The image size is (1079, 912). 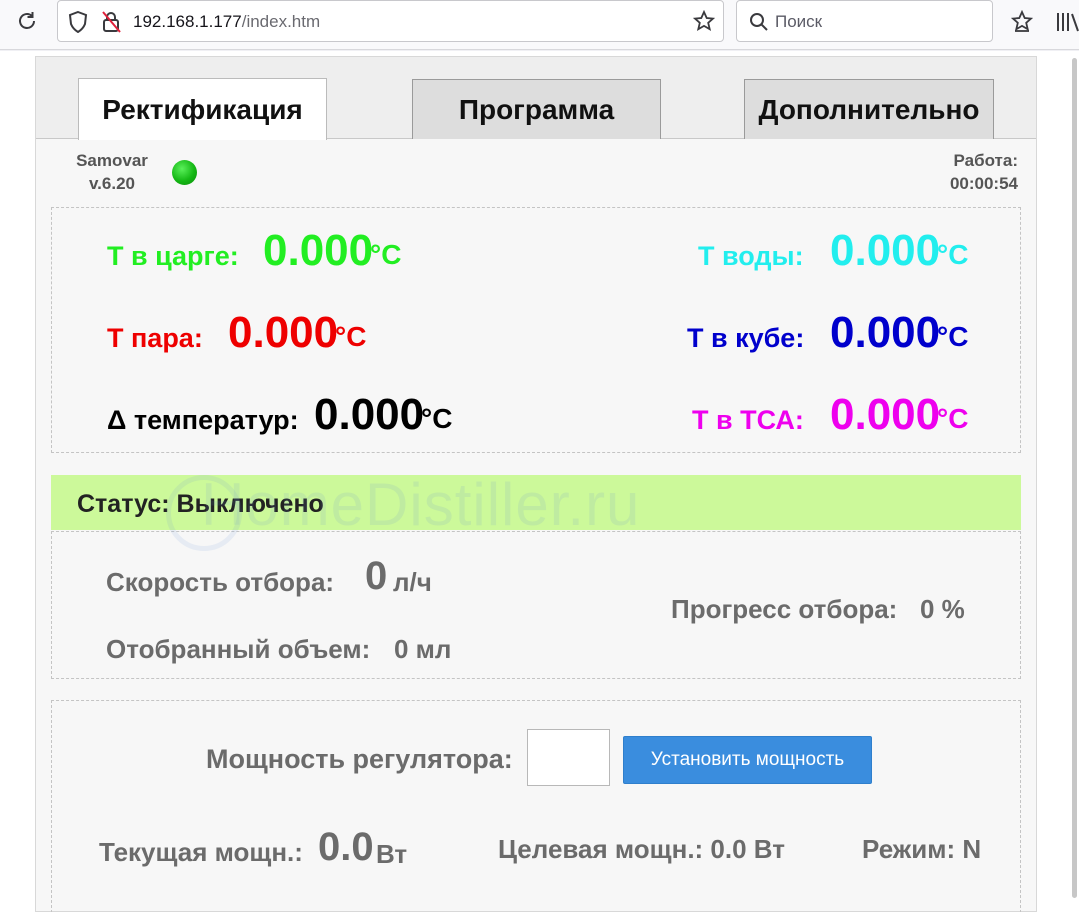 I want to click on search-bar: Поиск, so click(x=864, y=21).